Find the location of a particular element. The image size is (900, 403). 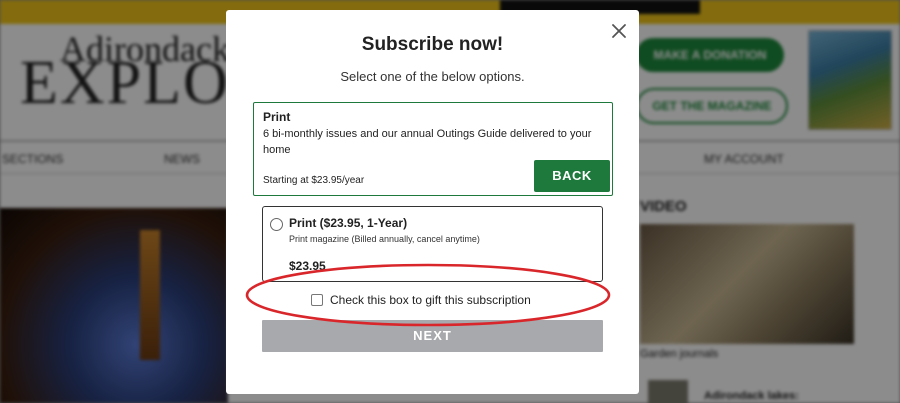

modal-subtitle: Select one of the below options. is located at coordinates (432, 76).